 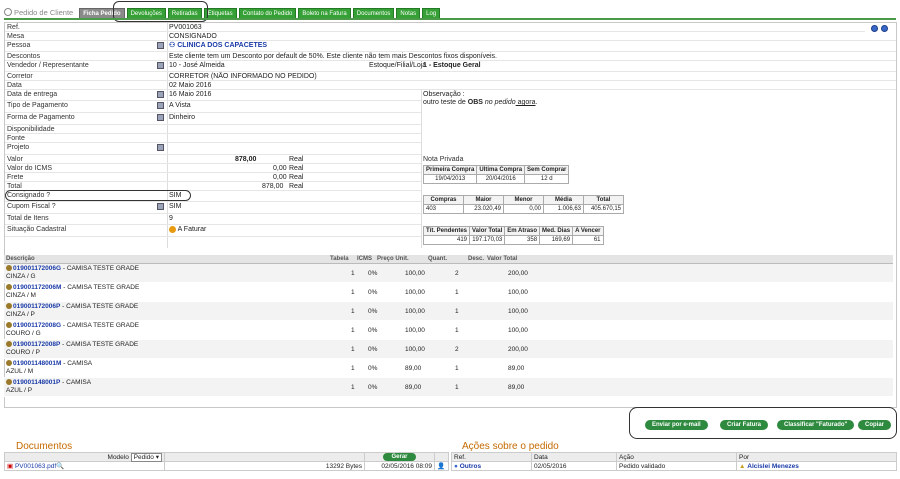 What do you see at coordinates (267, 13) in the screenshot?
I see `tab-contato: Contato do Pedido` at bounding box center [267, 13].